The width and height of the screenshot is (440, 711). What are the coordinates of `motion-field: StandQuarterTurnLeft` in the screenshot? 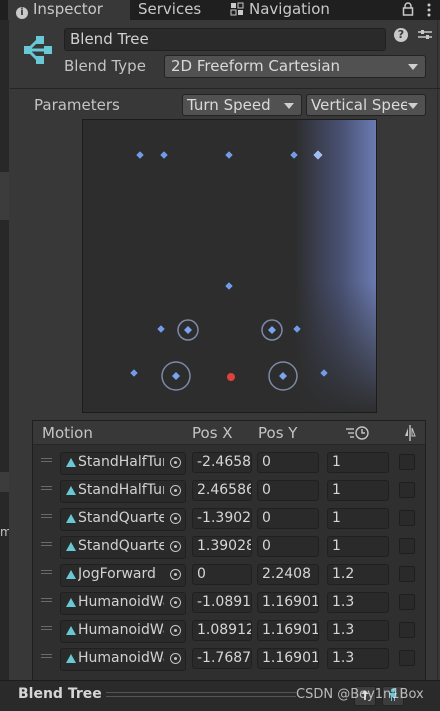 It's located at (123, 519).